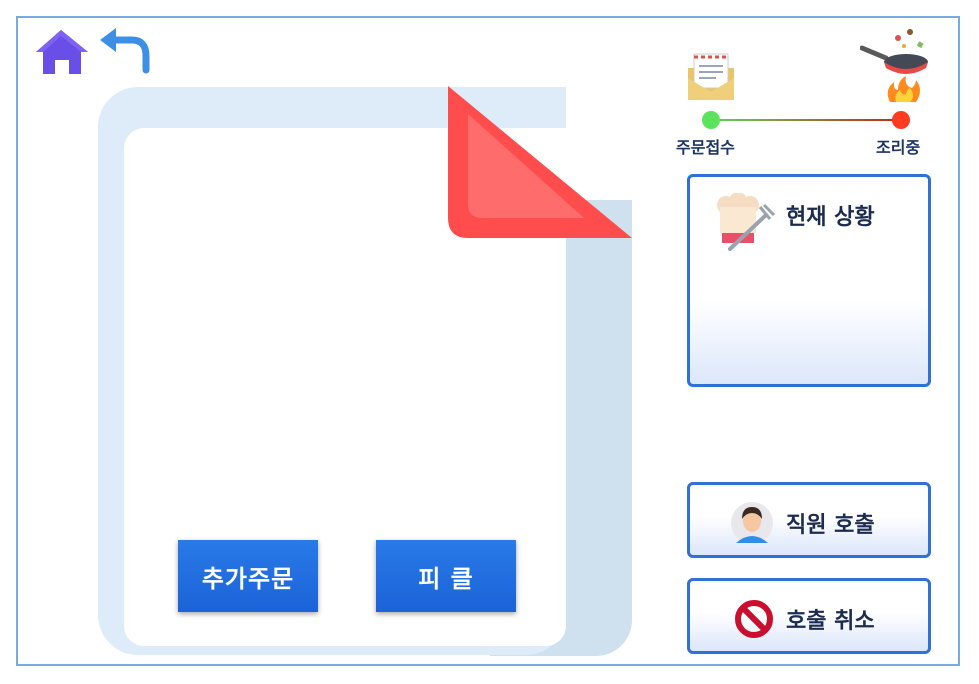 This screenshot has height=684, width=979. Describe the element at coordinates (248, 576) in the screenshot. I see `add-order-button: 추가주문` at that location.